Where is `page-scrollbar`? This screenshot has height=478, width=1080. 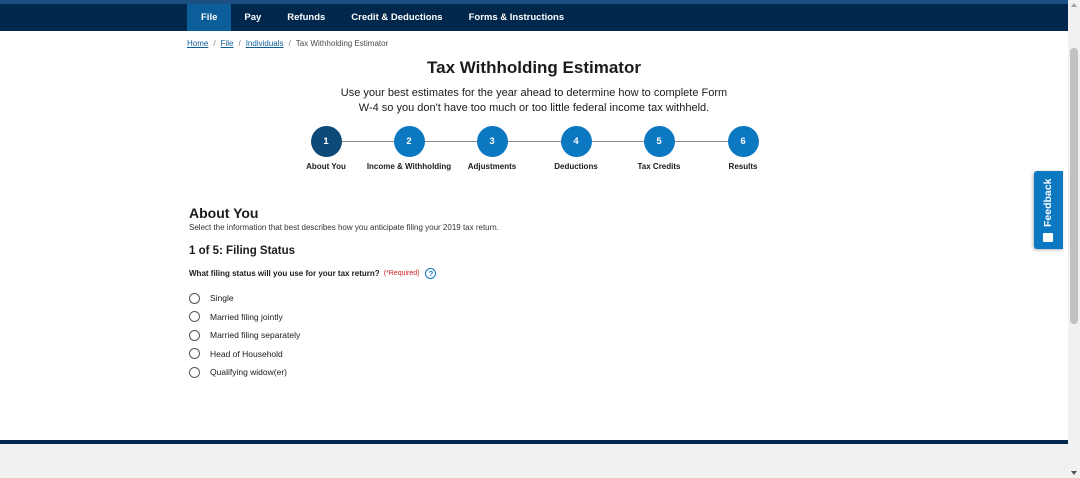 page-scrollbar is located at coordinates (1074, 239).